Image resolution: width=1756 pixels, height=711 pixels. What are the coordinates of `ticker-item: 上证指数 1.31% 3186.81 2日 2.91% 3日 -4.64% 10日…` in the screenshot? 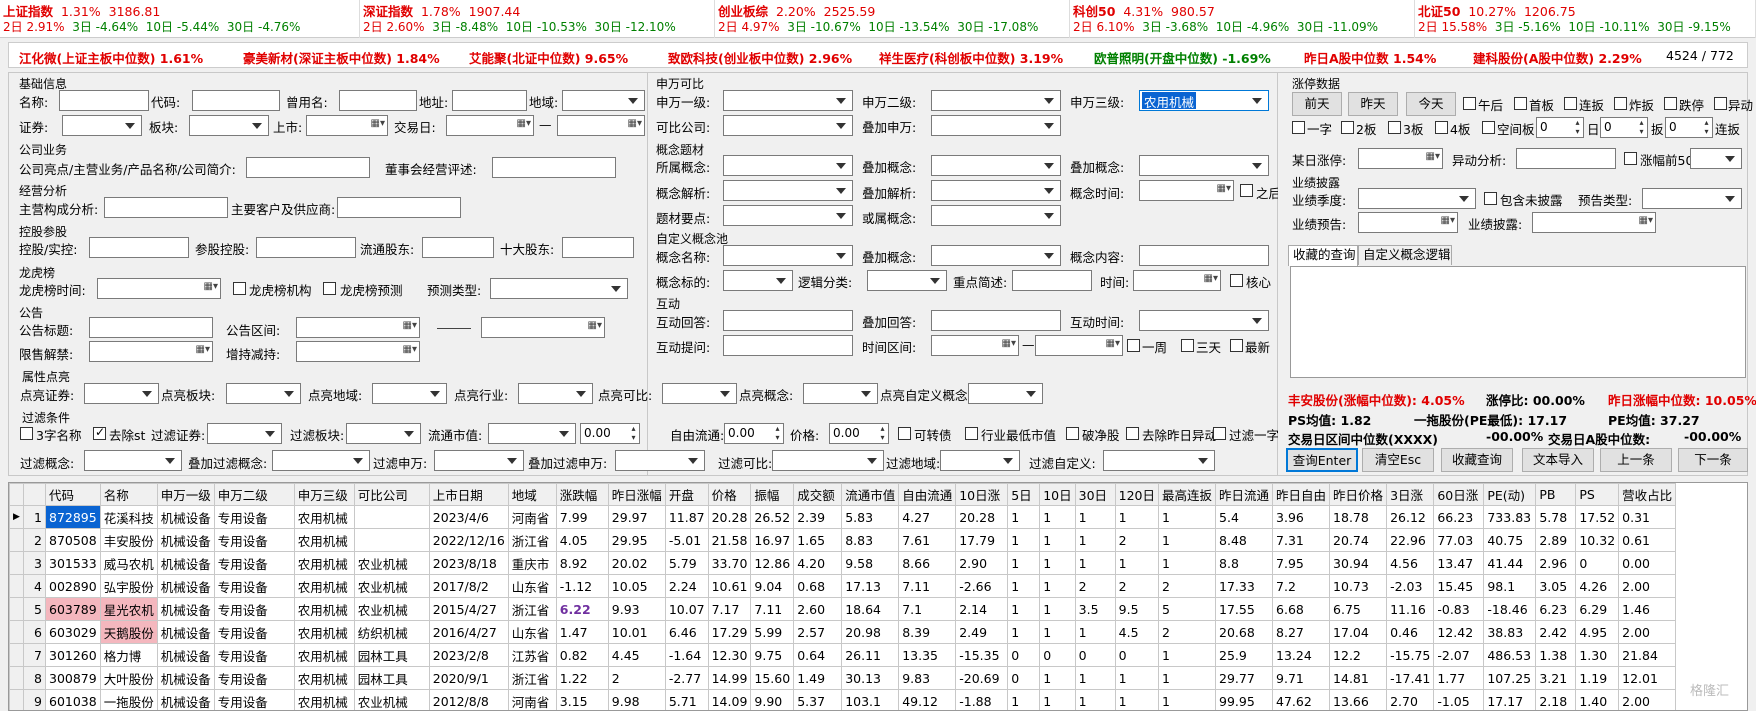 It's located at (180, 19).